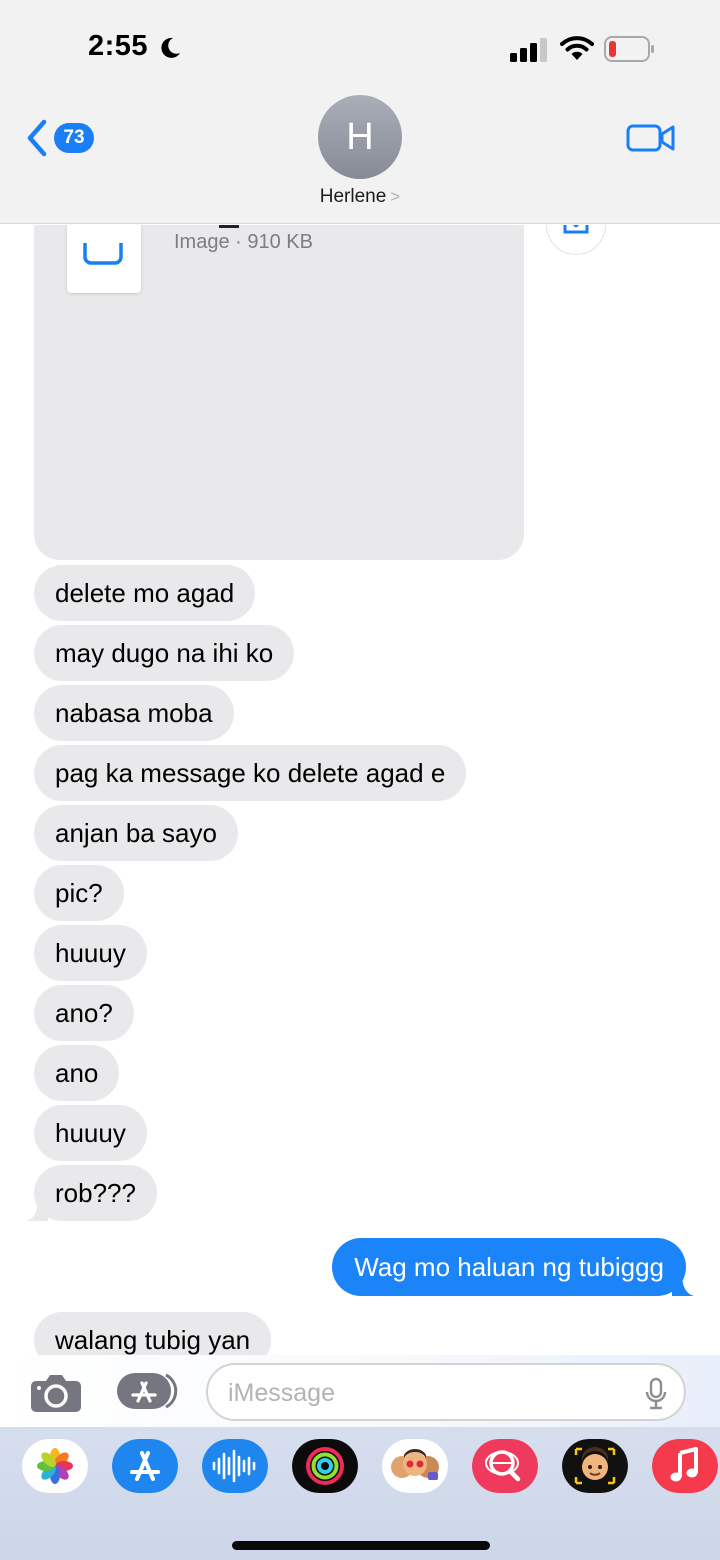 This screenshot has height=1560, width=720. I want to click on received-message: ano, so click(77, 1073).